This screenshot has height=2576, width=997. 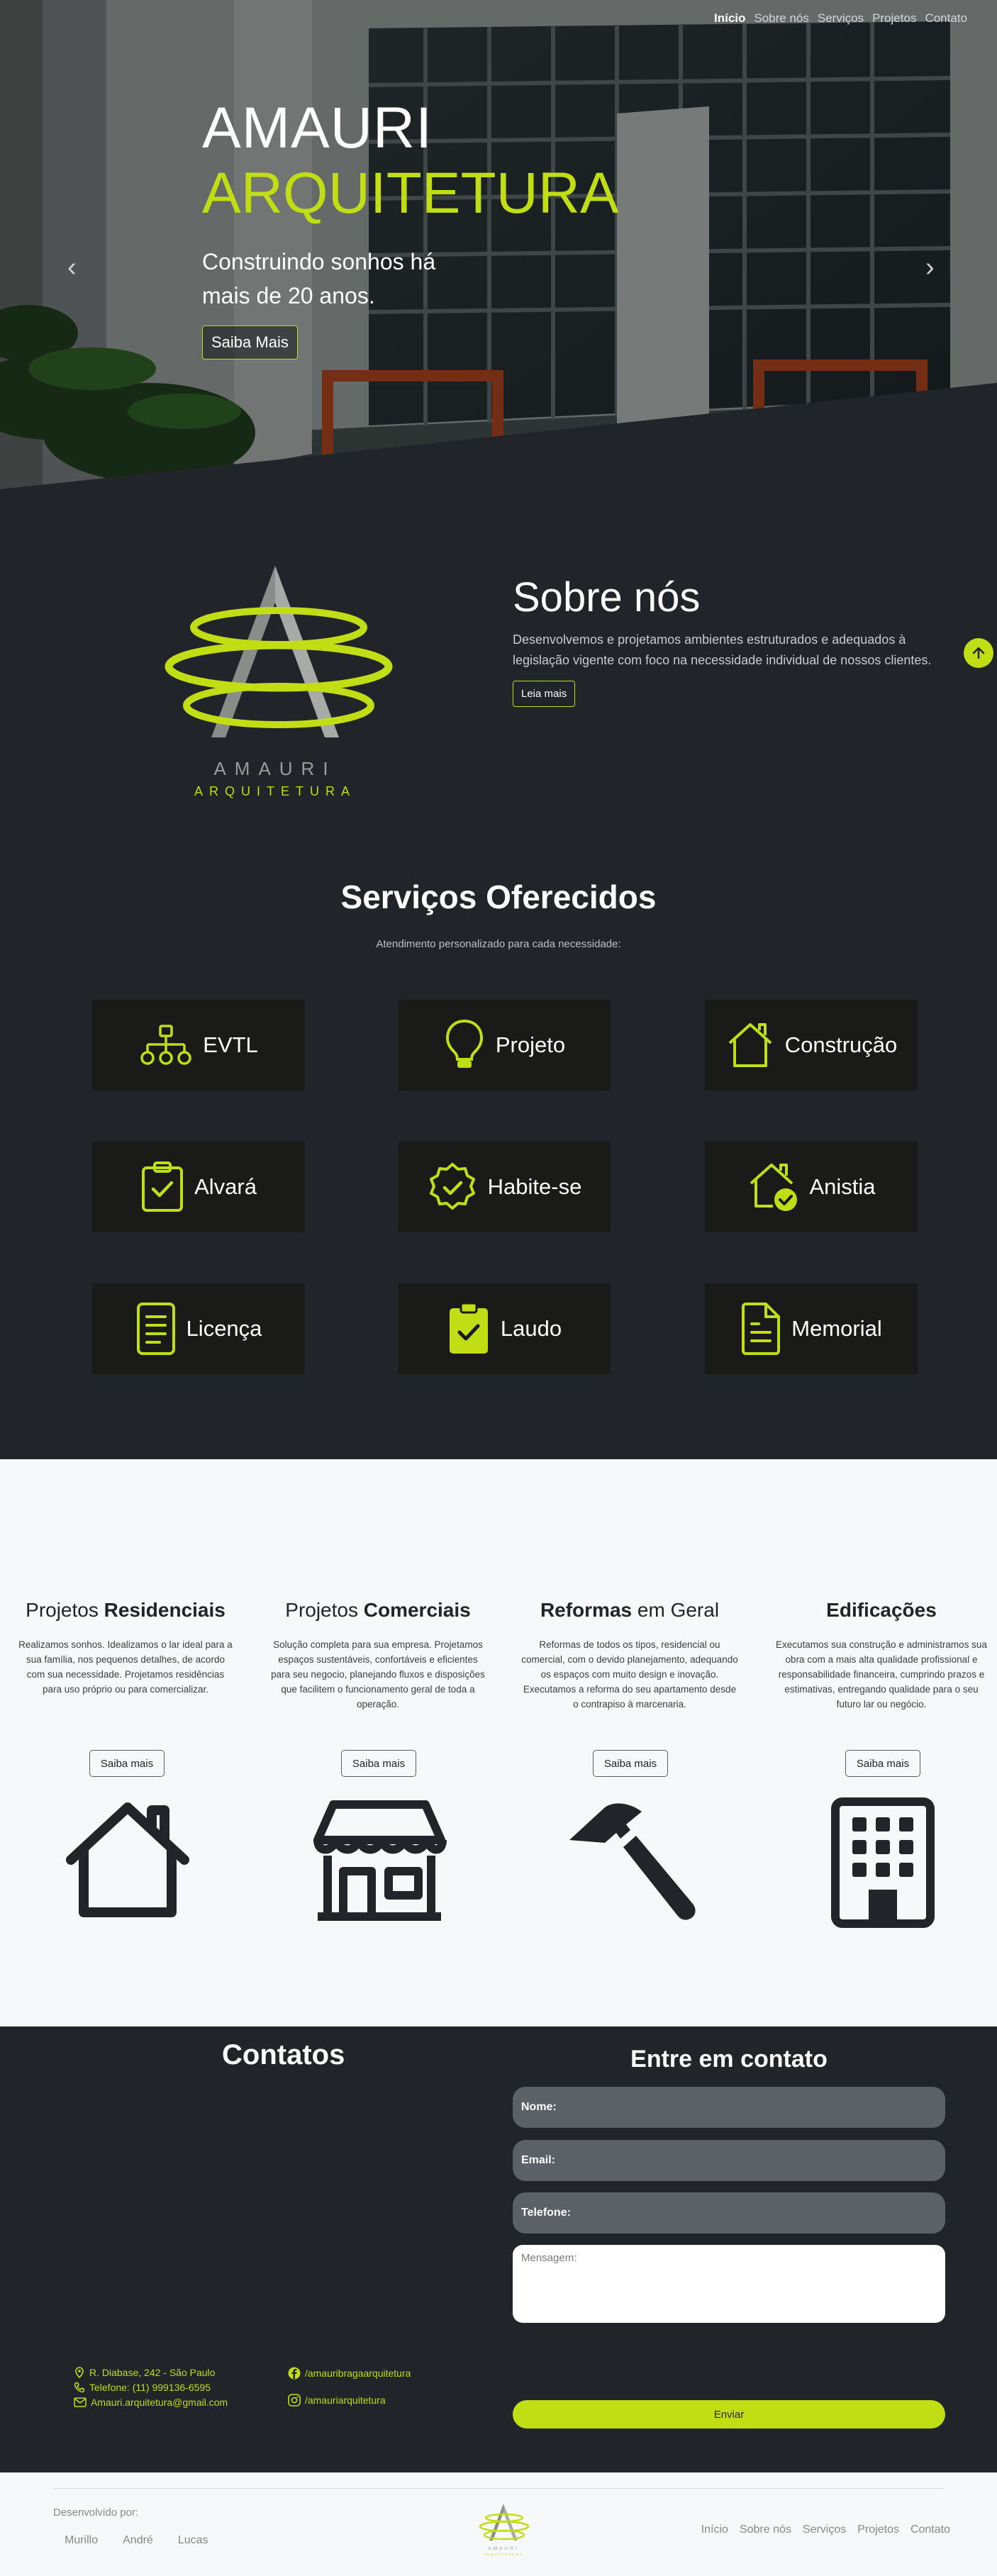 I want to click on project-title: Reformas em Geral, so click(x=630, y=1610).